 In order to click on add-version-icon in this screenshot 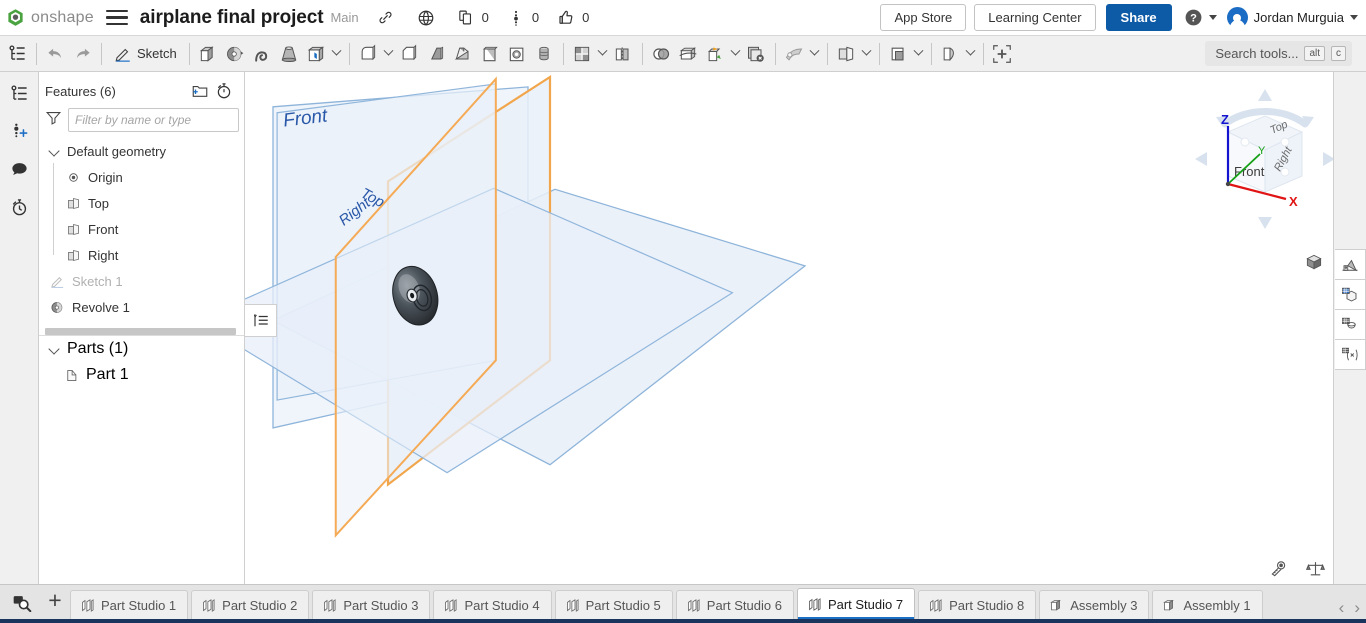, I will do `click(19, 131)`.